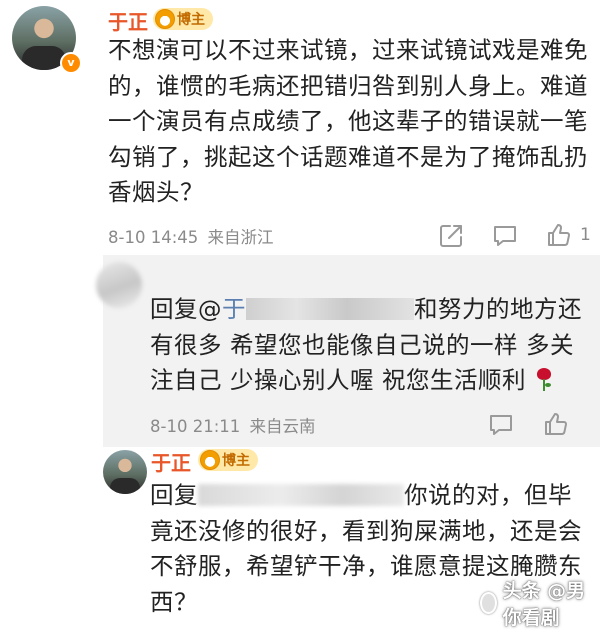 Image resolution: width=600 pixels, height=630 pixels. I want to click on comment-line: 不想演可以不过来试镜，过来试镜试戏是难免, so click(348, 50).